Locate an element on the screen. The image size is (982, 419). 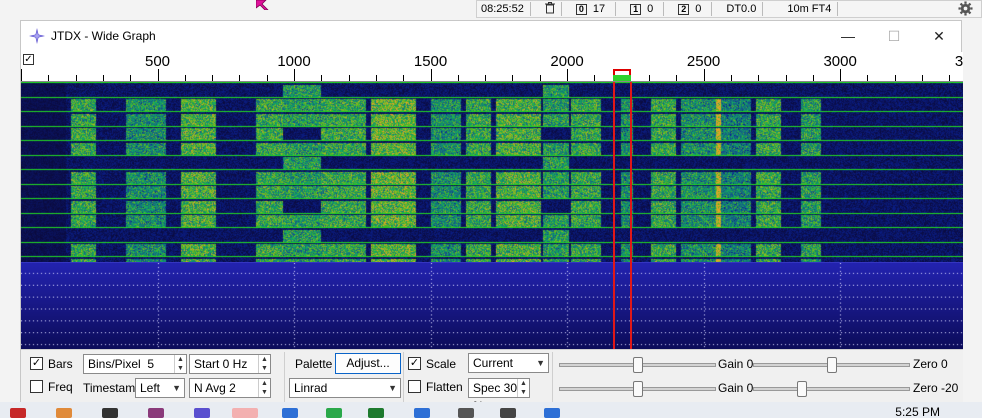
title-bar: JTDX - Wide Graph — ☐ ✕ is located at coordinates (491, 36).